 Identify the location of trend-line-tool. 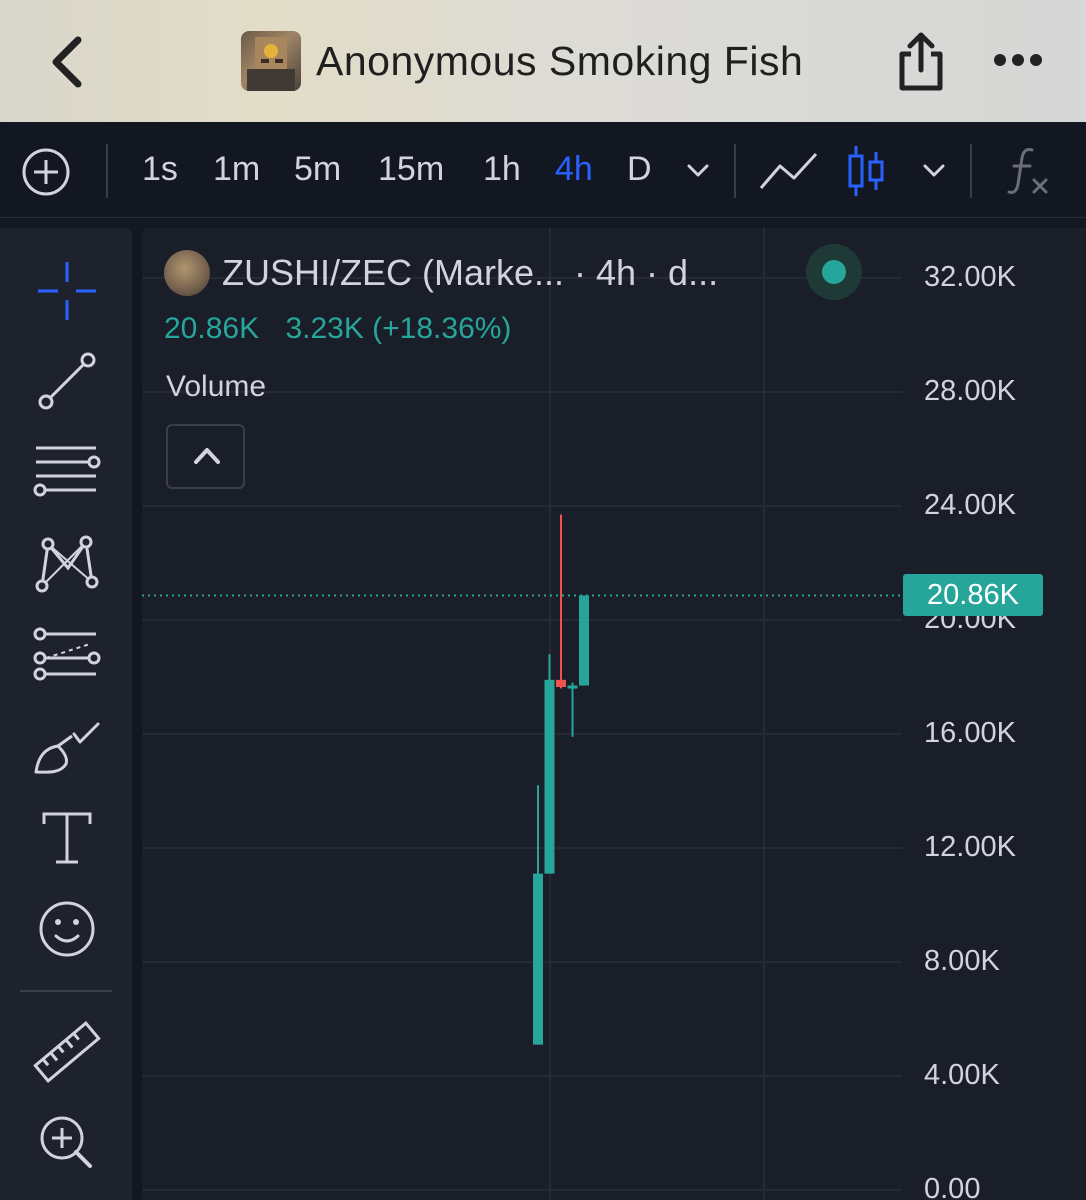
(67, 381).